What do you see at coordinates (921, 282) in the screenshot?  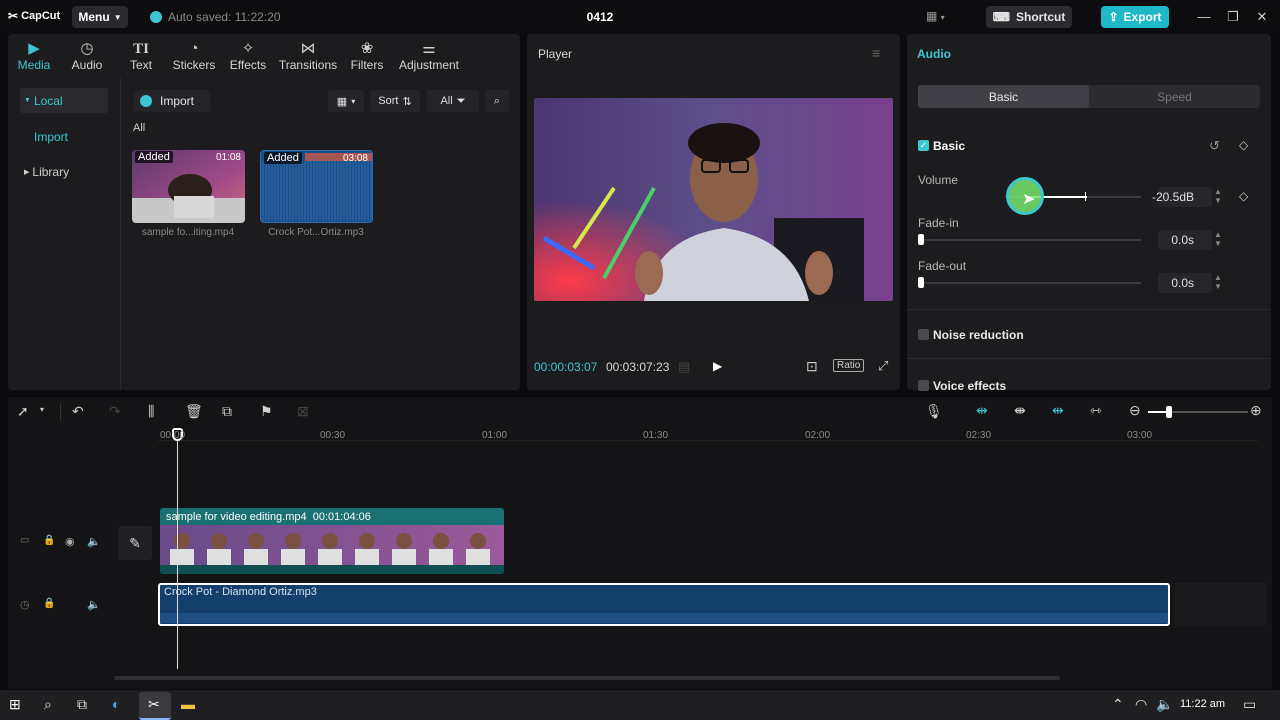 I see `fade-out-handle` at bounding box center [921, 282].